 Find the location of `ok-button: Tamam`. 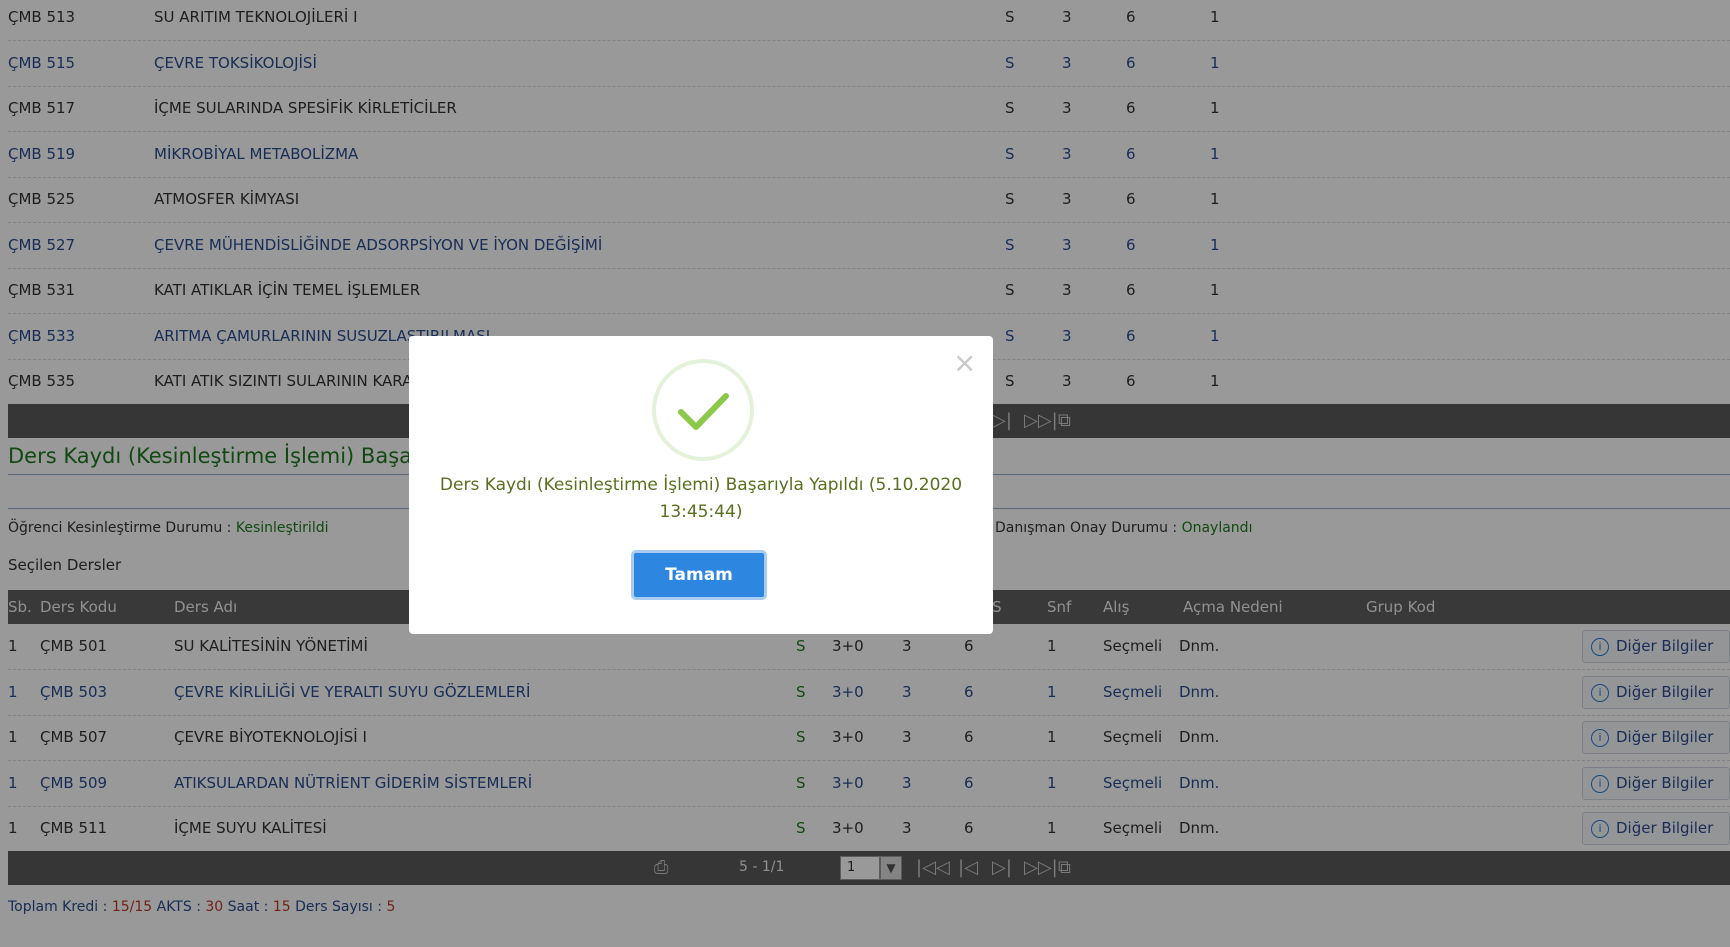

ok-button: Tamam is located at coordinates (699, 575).